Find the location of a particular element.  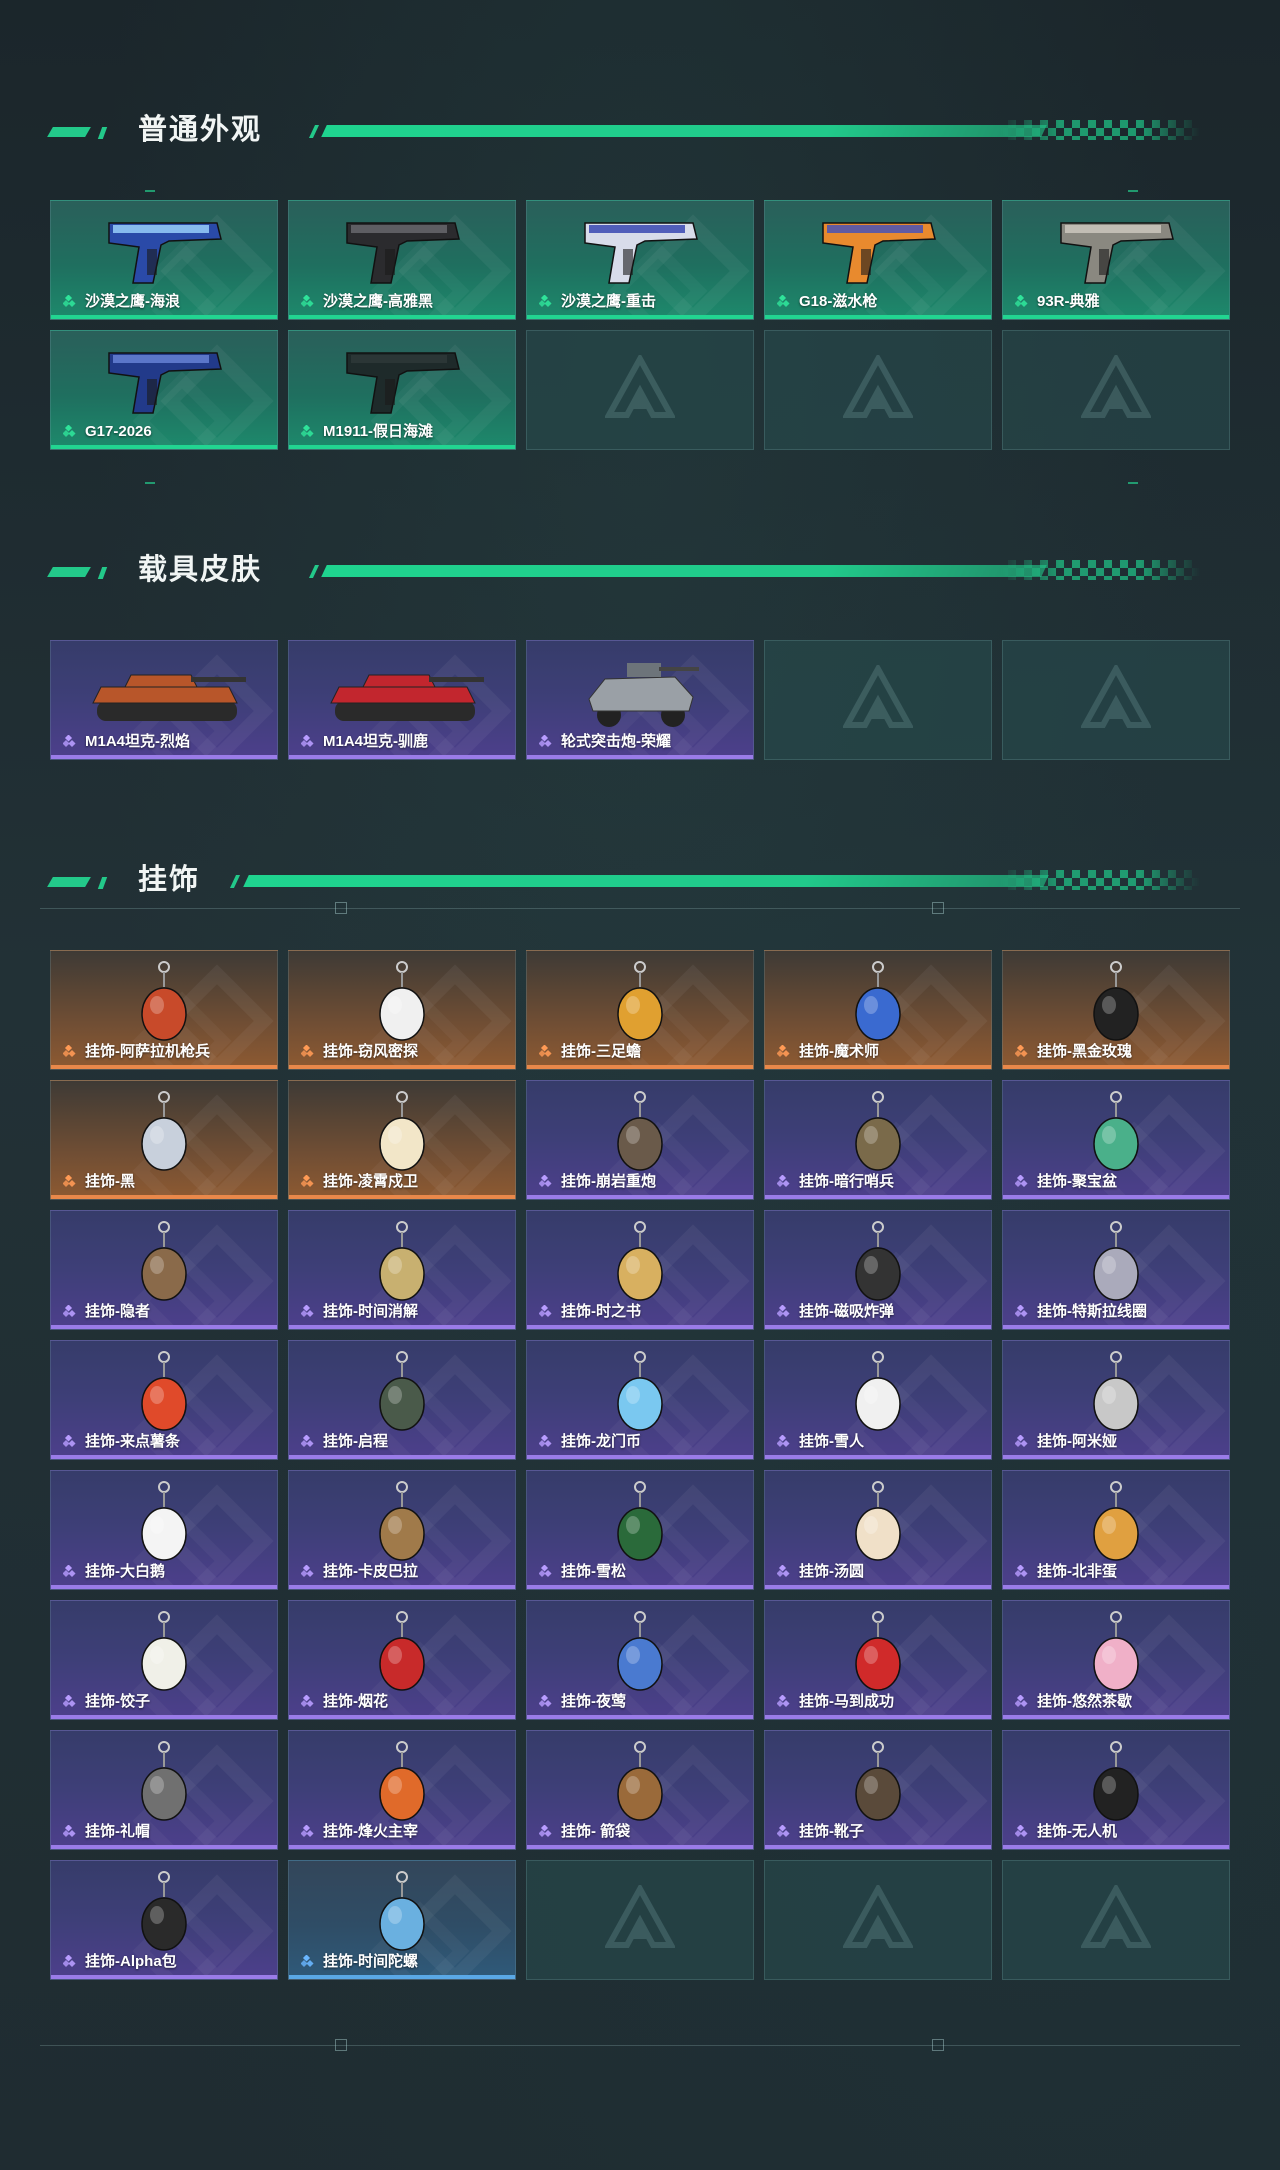

item-card: 轮式突击炮-荣耀 is located at coordinates (640, 700).